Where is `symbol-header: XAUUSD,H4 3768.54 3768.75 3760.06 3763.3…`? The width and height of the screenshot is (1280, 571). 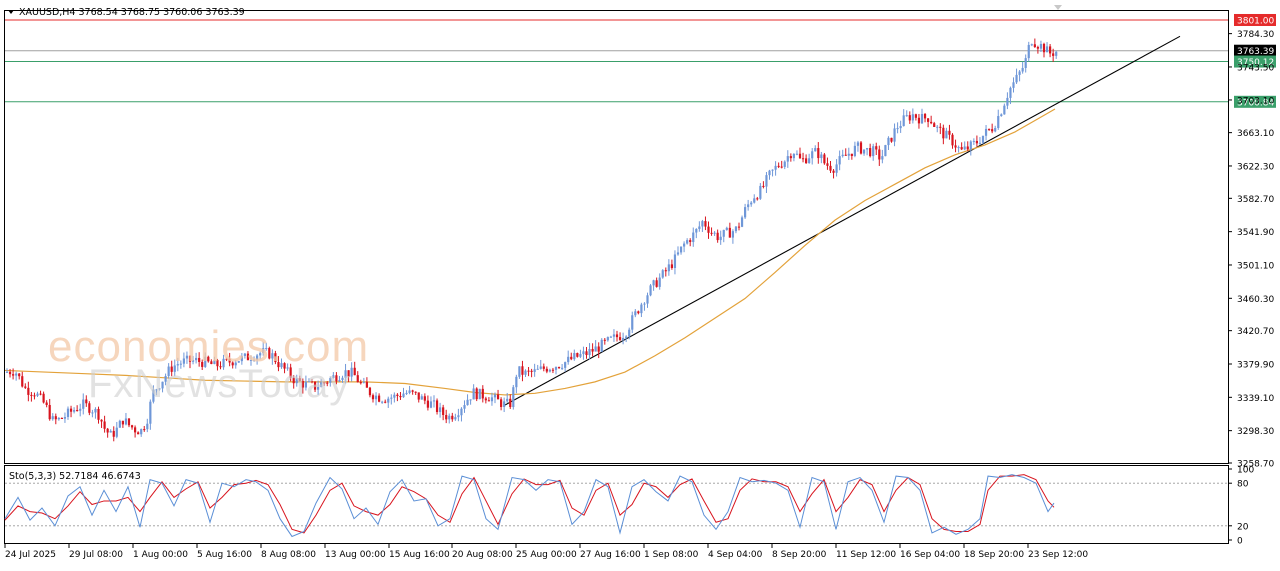
symbol-header: XAUUSD,H4 3768.54 3768.75 3760.06 3763.3… is located at coordinates (132, 12).